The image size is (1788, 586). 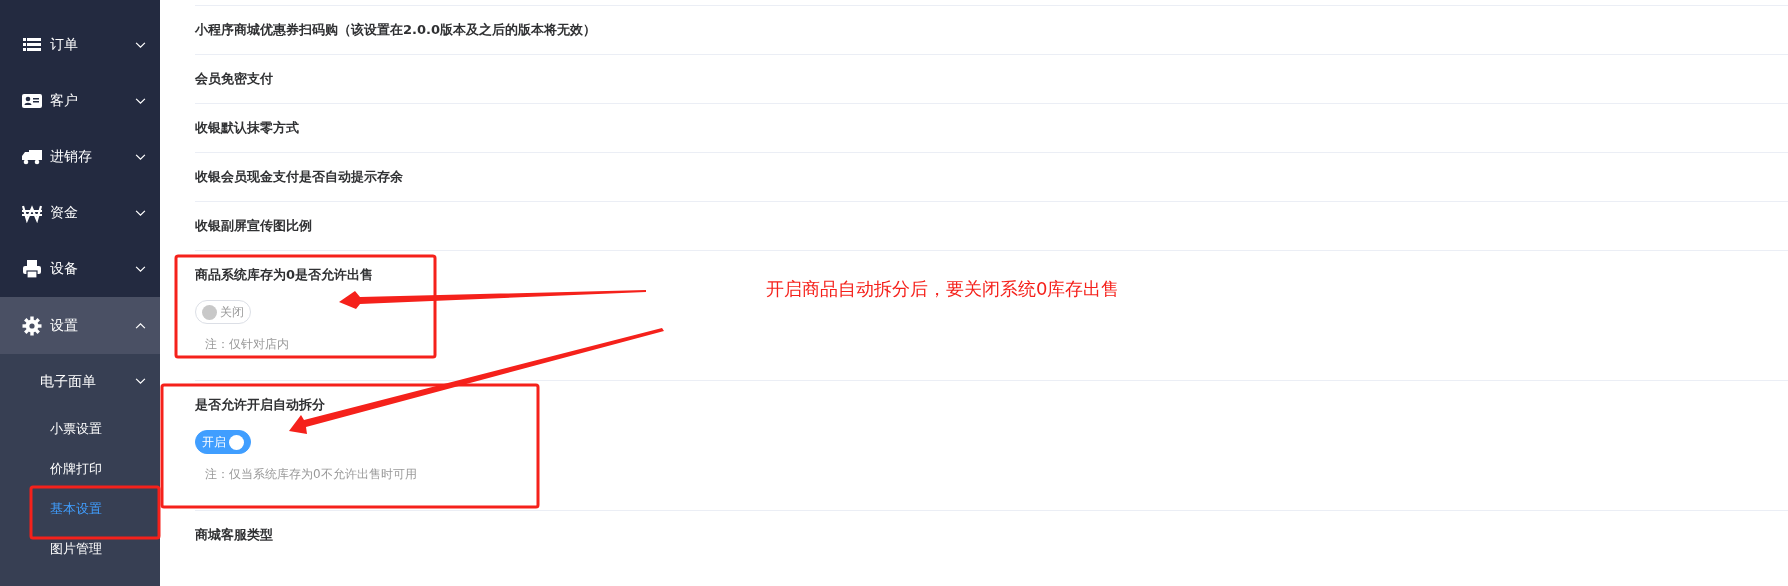 I want to click on setting-title: 收银会员现金支付是否自动提示存余, so click(x=299, y=177).